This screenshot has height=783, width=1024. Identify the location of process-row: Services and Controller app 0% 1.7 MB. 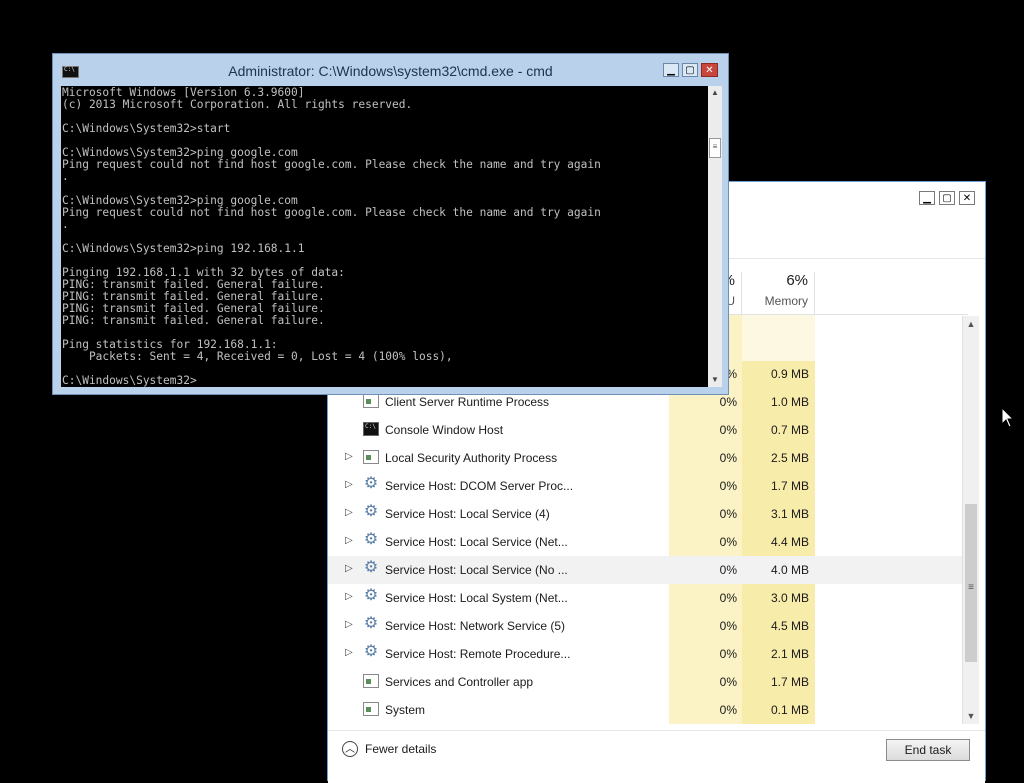
(648, 682).